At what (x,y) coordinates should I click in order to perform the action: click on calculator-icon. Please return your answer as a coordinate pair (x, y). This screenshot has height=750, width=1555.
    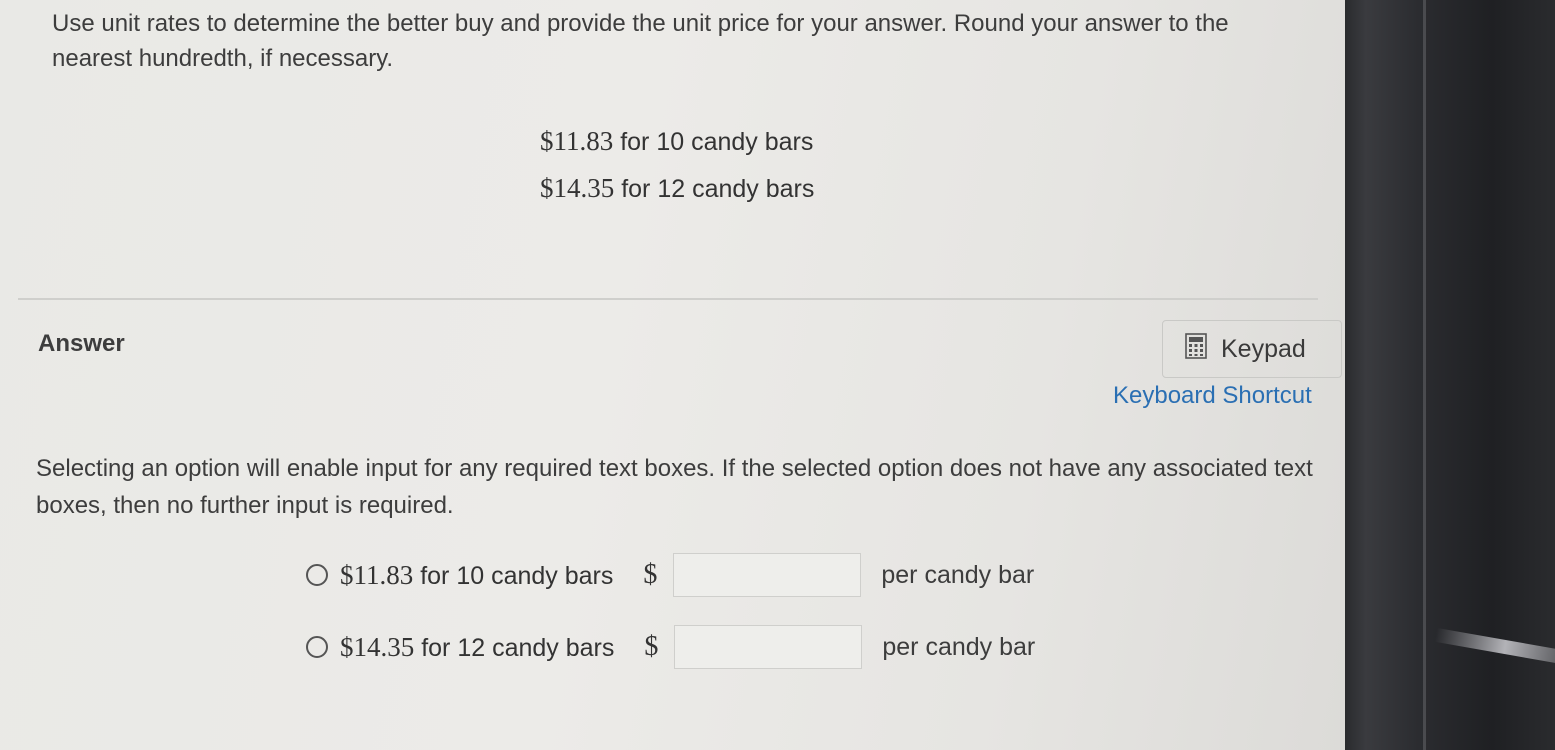
    Looking at the image, I should click on (1196, 349).